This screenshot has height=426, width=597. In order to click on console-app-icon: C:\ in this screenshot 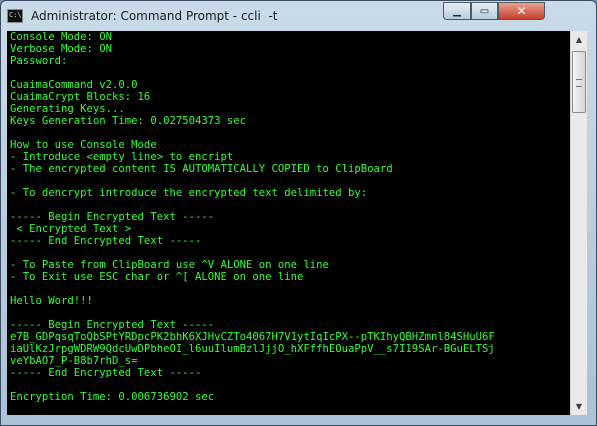, I will do `click(15, 16)`.